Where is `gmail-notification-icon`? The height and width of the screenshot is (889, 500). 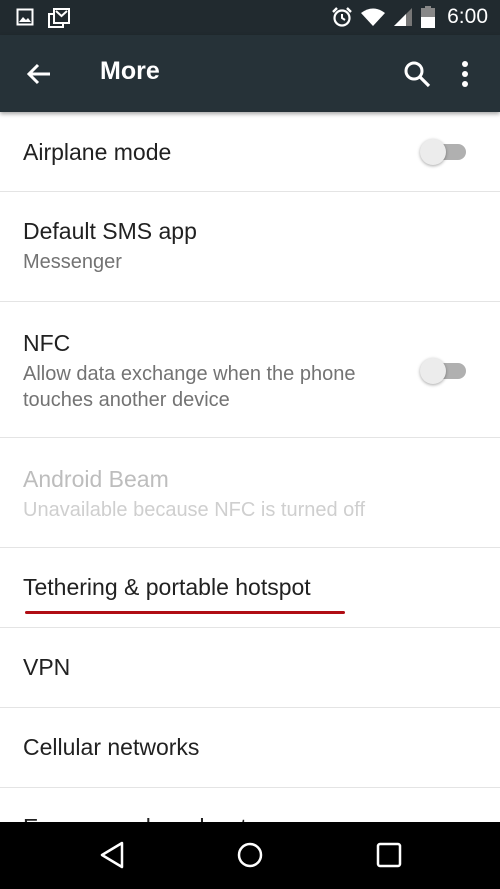
gmail-notification-icon is located at coordinates (59, 18).